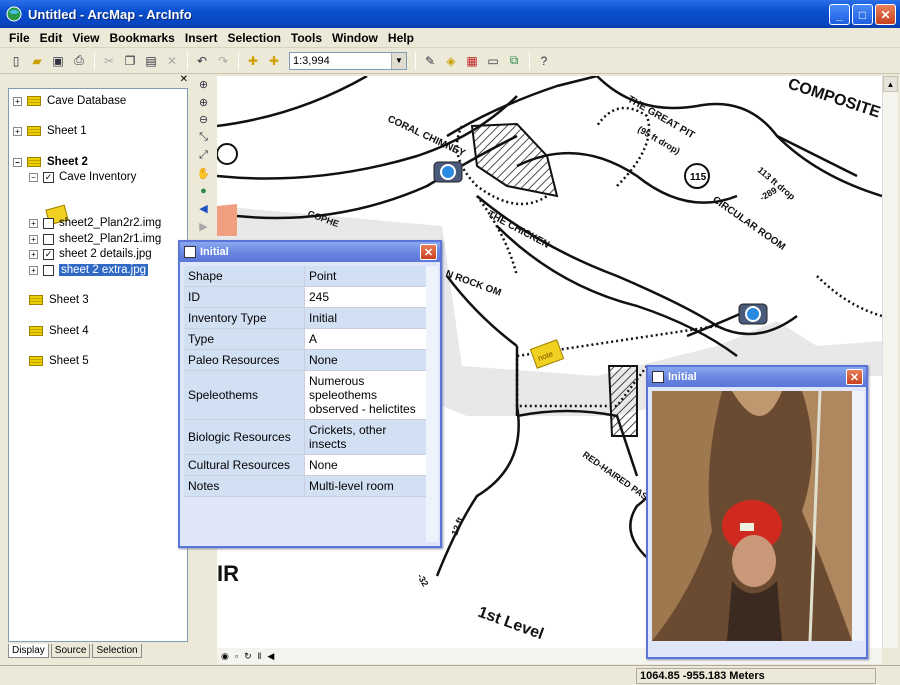  I want to click on tab-display: Display, so click(28, 651).